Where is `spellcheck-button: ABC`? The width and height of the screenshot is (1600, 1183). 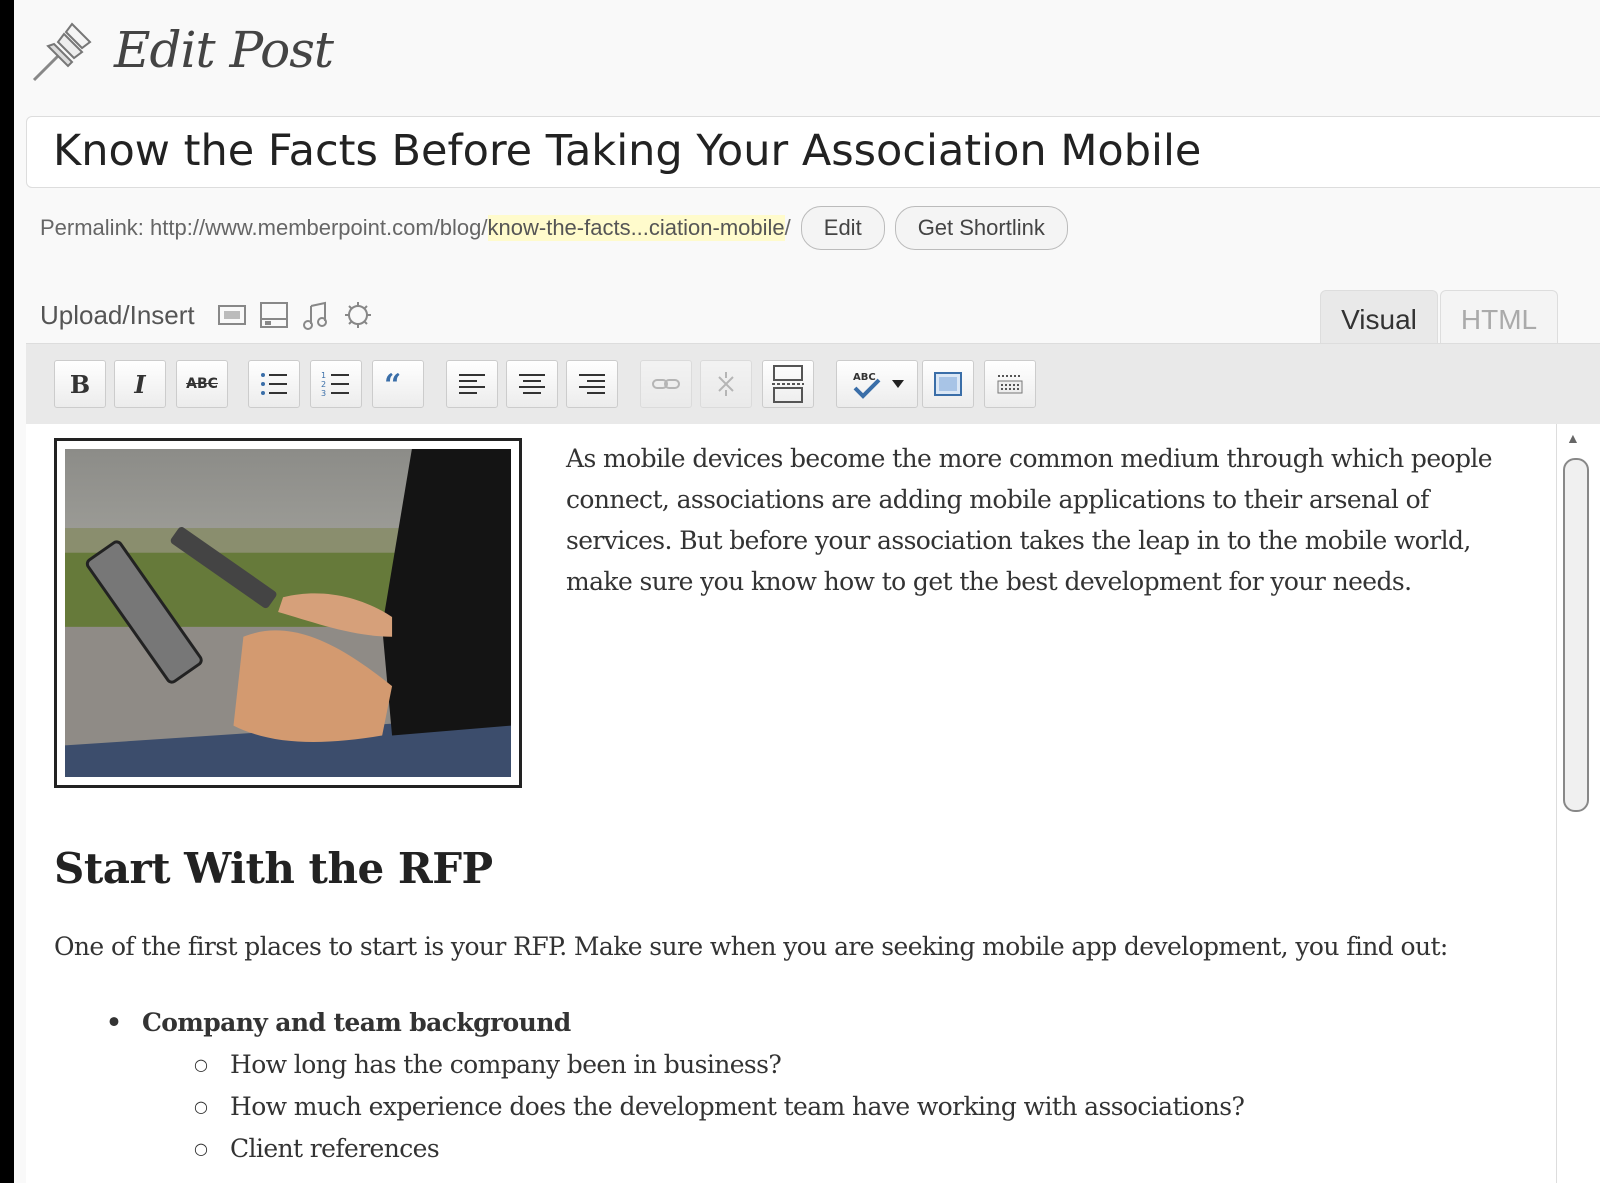
spellcheck-button: ABC is located at coordinates (877, 384).